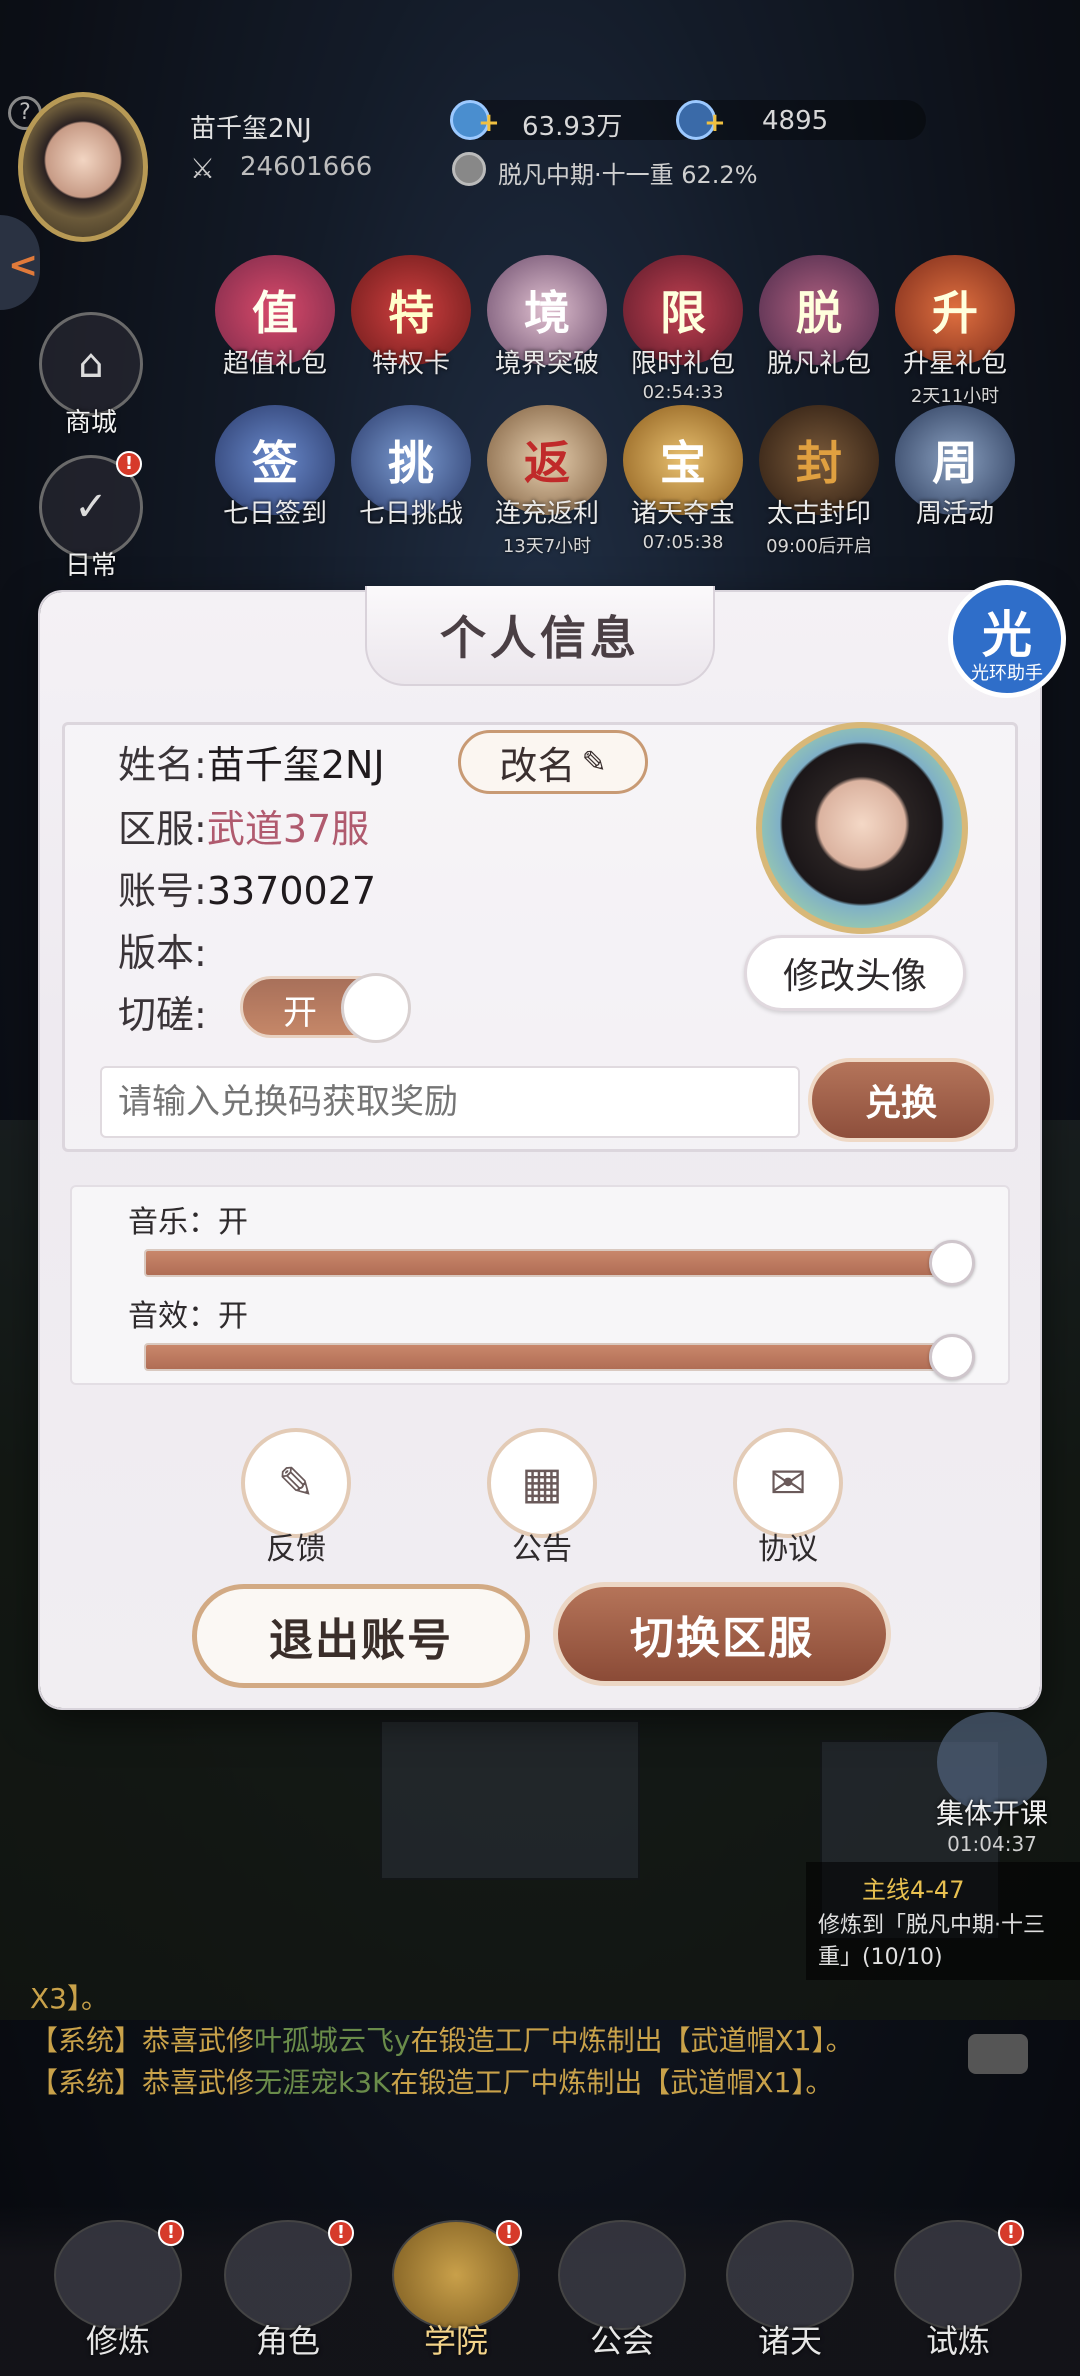 This screenshot has height=2376, width=1080. What do you see at coordinates (296, 1549) in the screenshot?
I see `feedback-label: 反馈` at bounding box center [296, 1549].